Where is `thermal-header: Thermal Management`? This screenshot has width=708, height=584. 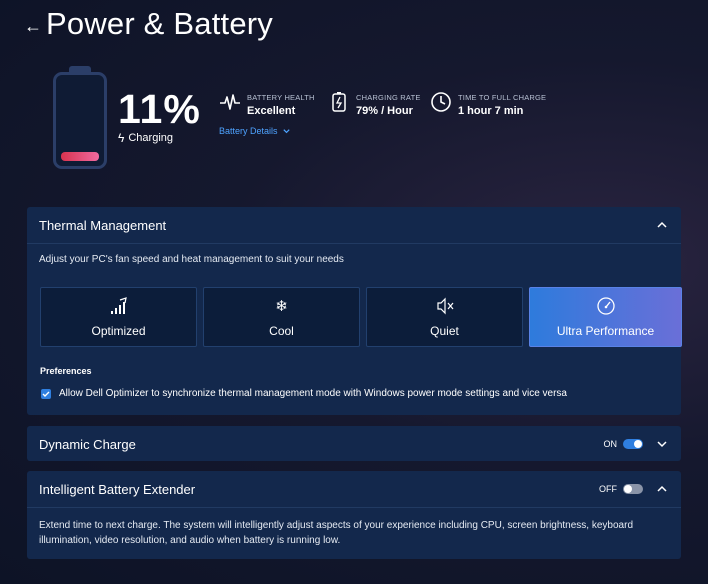
thermal-header: Thermal Management is located at coordinates (354, 225).